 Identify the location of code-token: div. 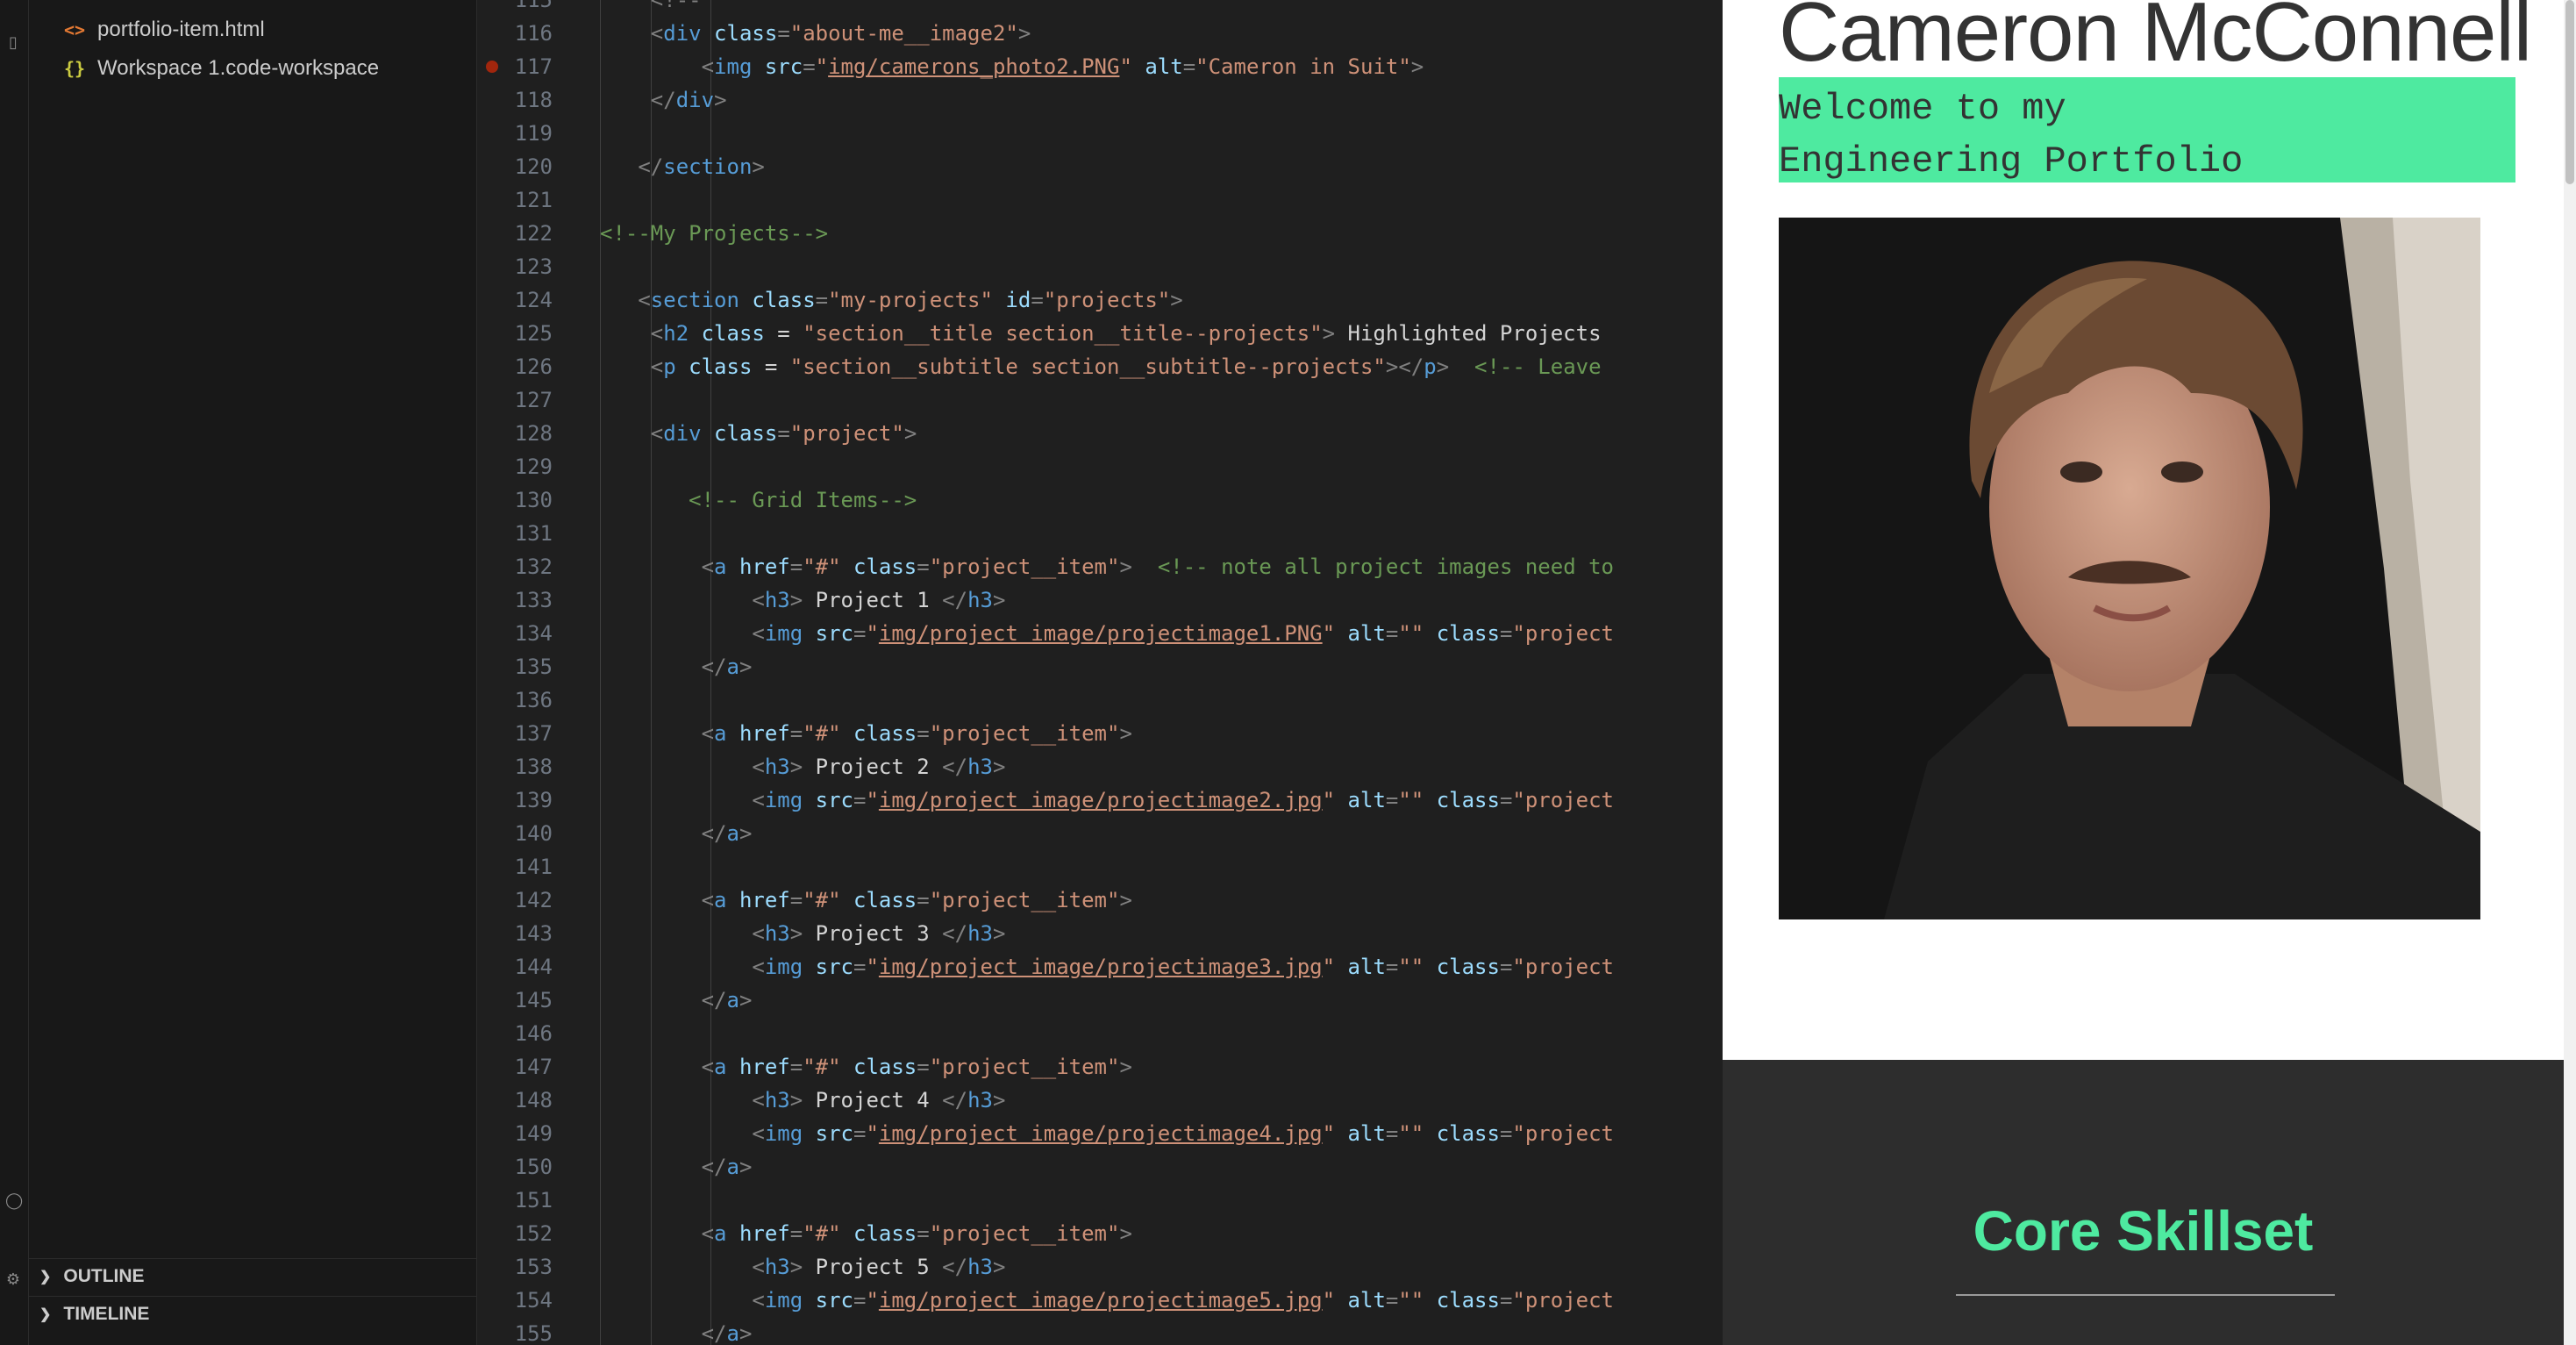
(682, 33).